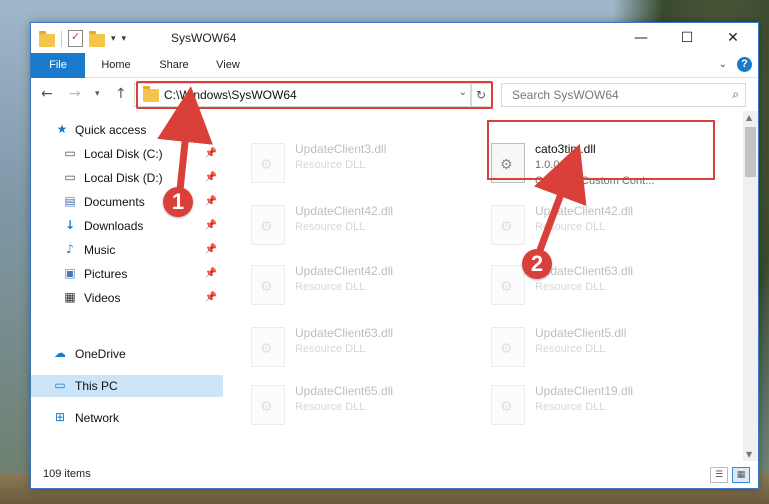 The image size is (769, 504). What do you see at coordinates (127, 154) in the screenshot?
I see `sidebar-item-local-disk-c: ▭ Local Disk (C:) 📌` at bounding box center [127, 154].